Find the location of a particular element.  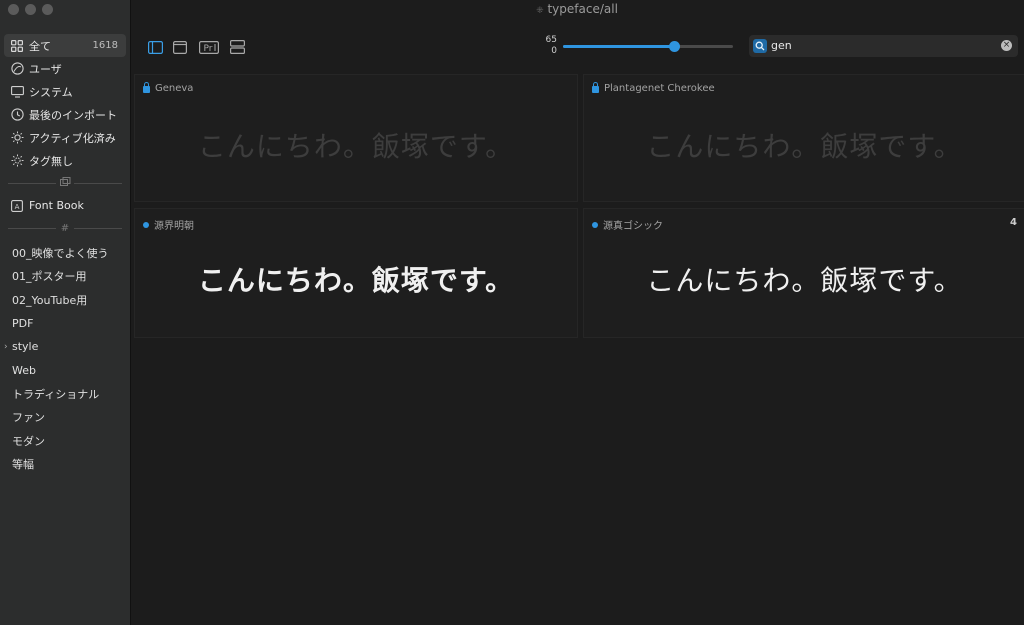

font-size-value: 65 is located at coordinates (551, 40).